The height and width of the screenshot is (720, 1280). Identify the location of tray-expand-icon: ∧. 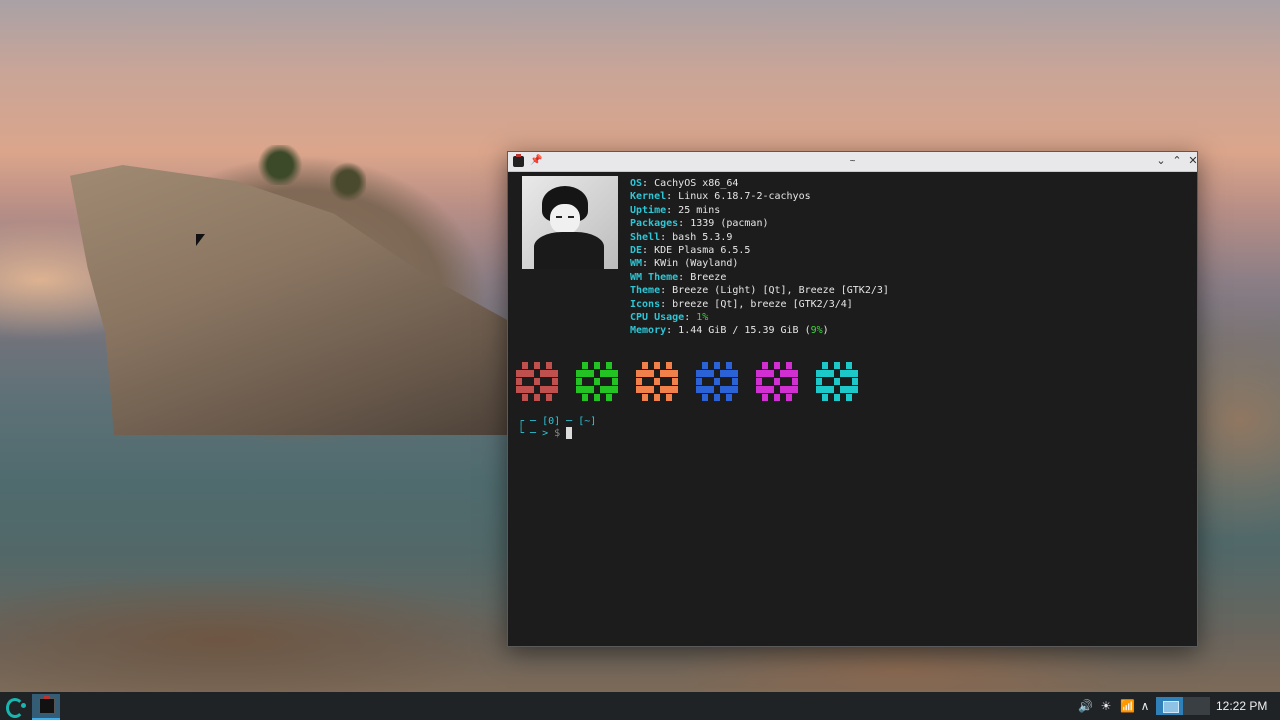
(1145, 706).